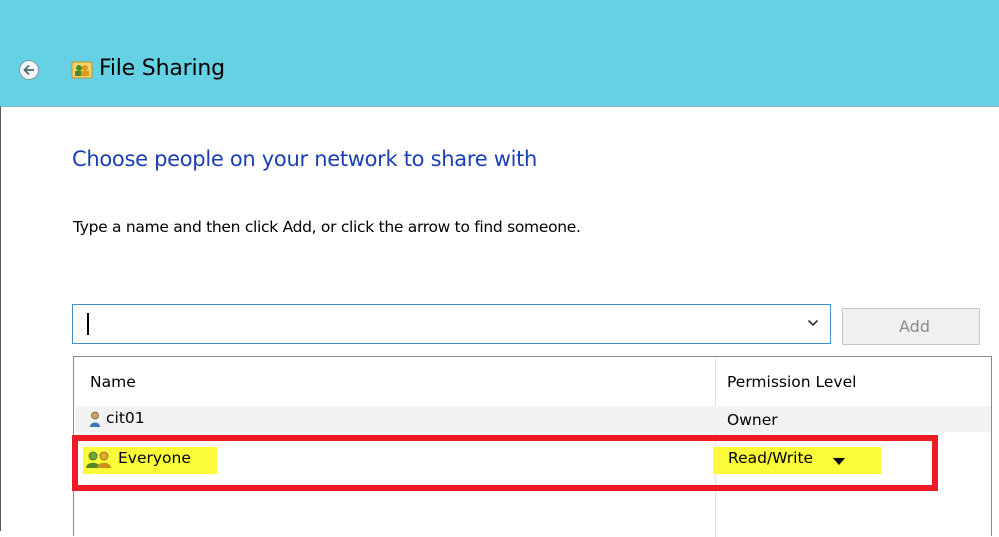 The height and width of the screenshot is (537, 999). I want to click on window-left-border, so click(0, 318).